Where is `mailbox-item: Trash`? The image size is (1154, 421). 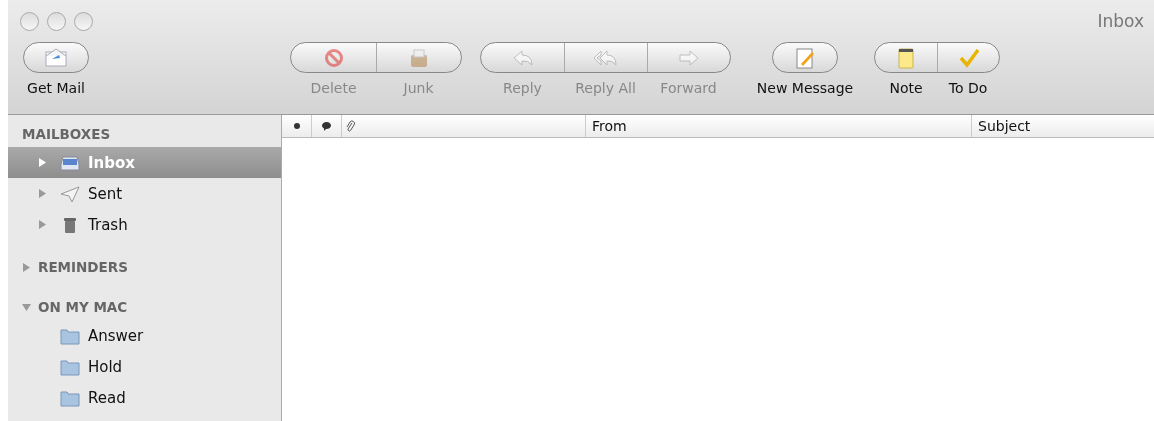 mailbox-item: Trash is located at coordinates (144, 224).